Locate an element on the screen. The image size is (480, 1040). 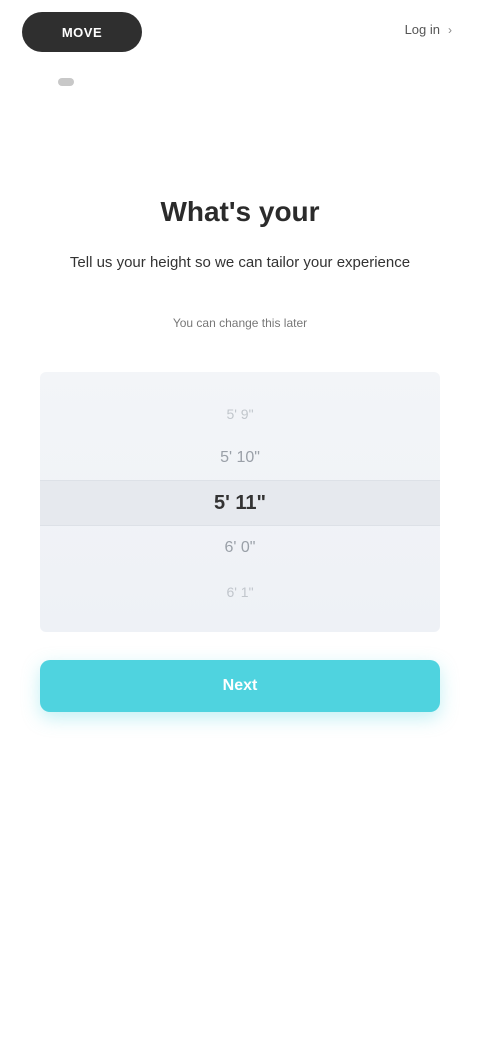
logo-underline is located at coordinates (66, 82).